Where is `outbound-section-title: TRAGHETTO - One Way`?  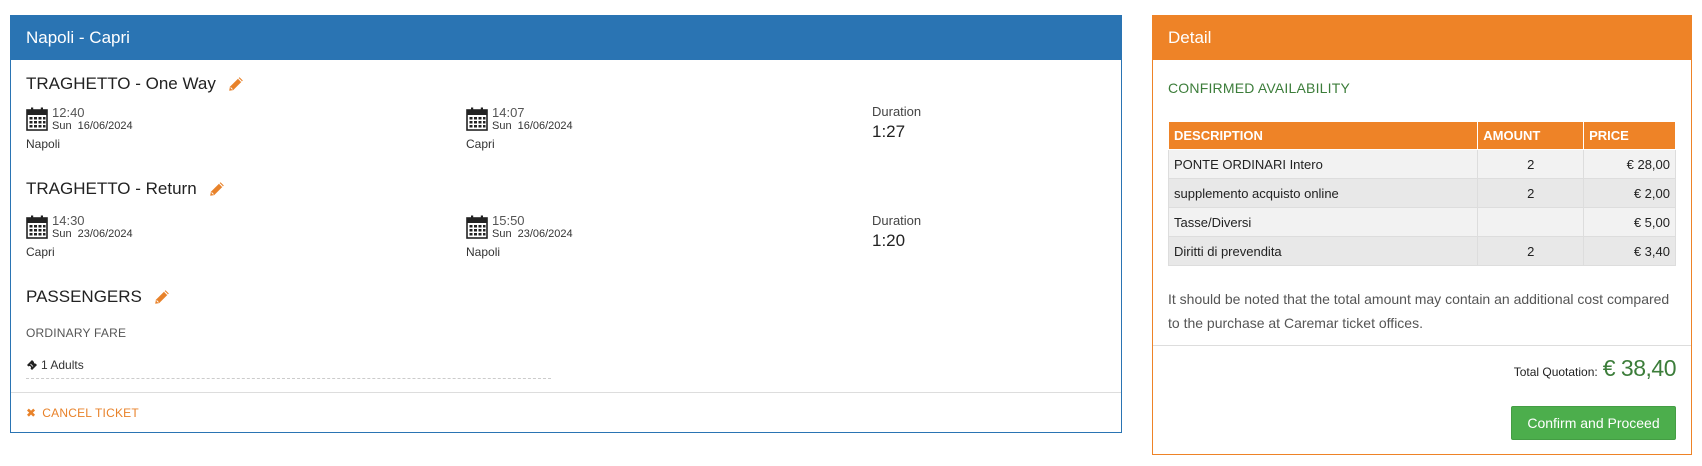 outbound-section-title: TRAGHETTO - One Way is located at coordinates (135, 84).